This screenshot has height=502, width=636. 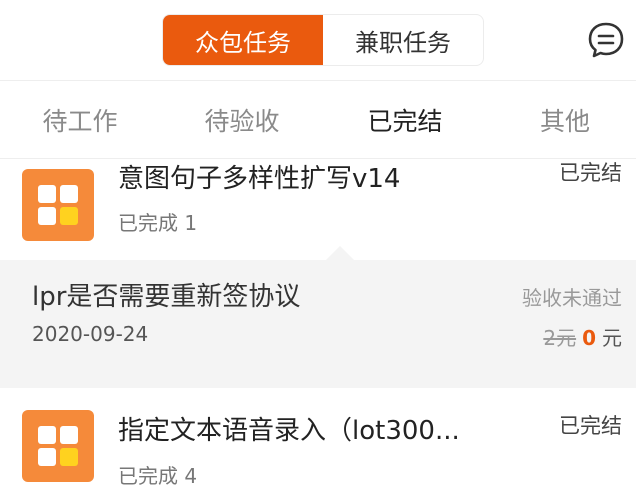 What do you see at coordinates (606, 40) in the screenshot?
I see `chat-bubble-icon` at bounding box center [606, 40].